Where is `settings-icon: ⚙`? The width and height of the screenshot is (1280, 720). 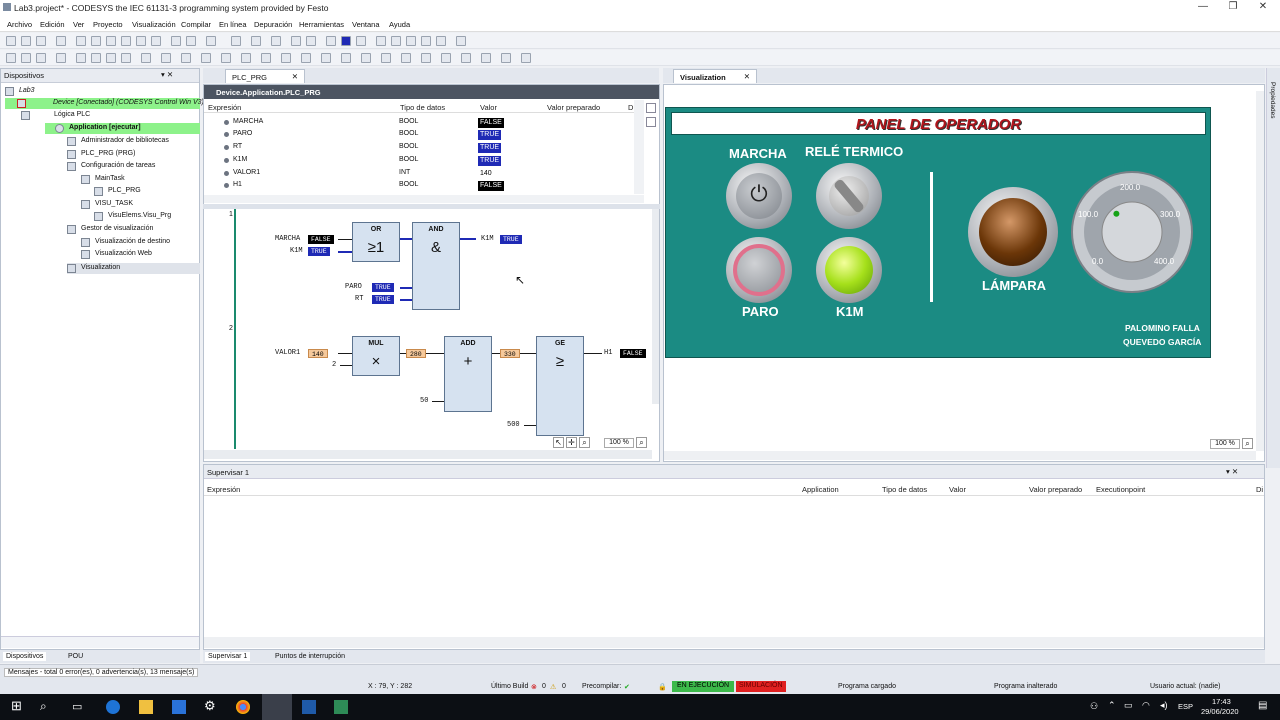 settings-icon: ⚙ is located at coordinates (211, 705).